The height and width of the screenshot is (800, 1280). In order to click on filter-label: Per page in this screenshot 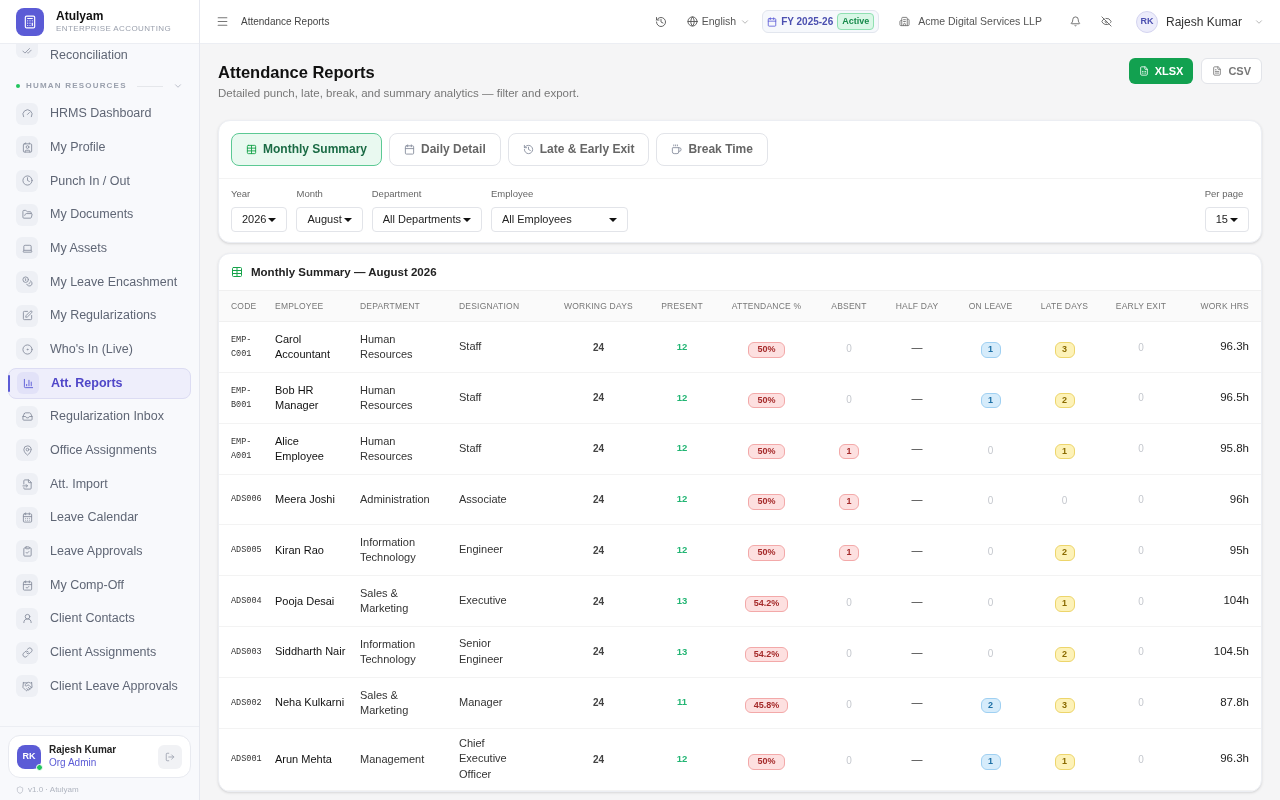, I will do `click(1224, 193)`.